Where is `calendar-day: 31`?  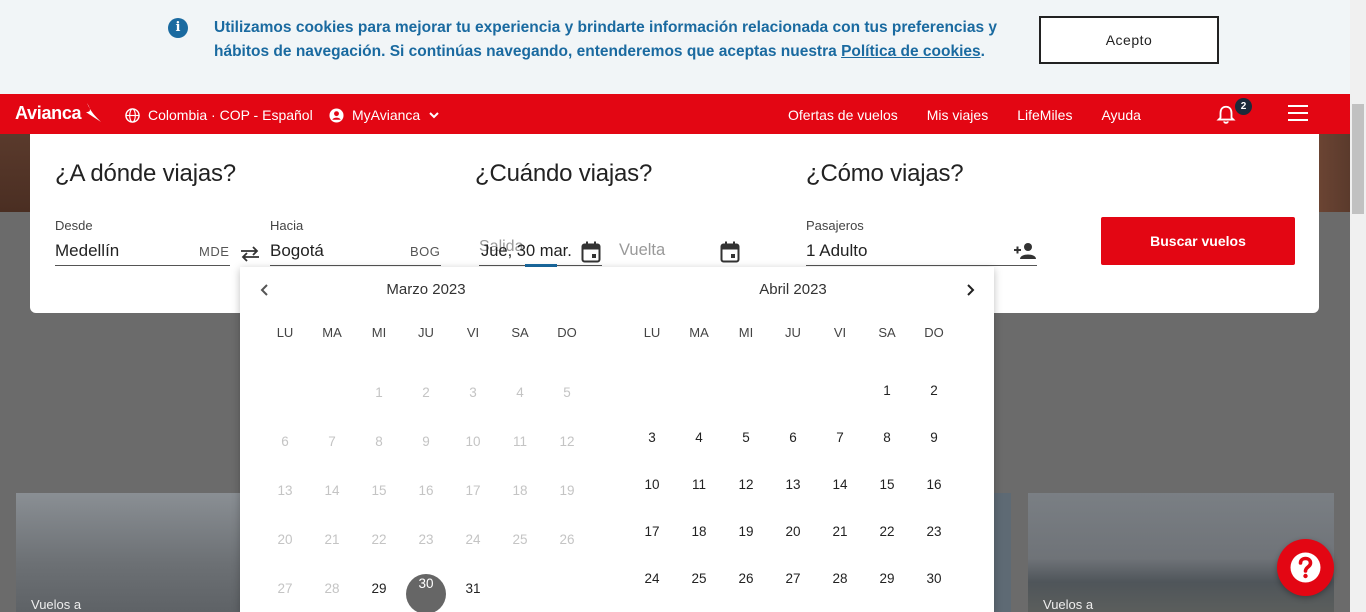 calendar-day: 31 is located at coordinates (473, 588).